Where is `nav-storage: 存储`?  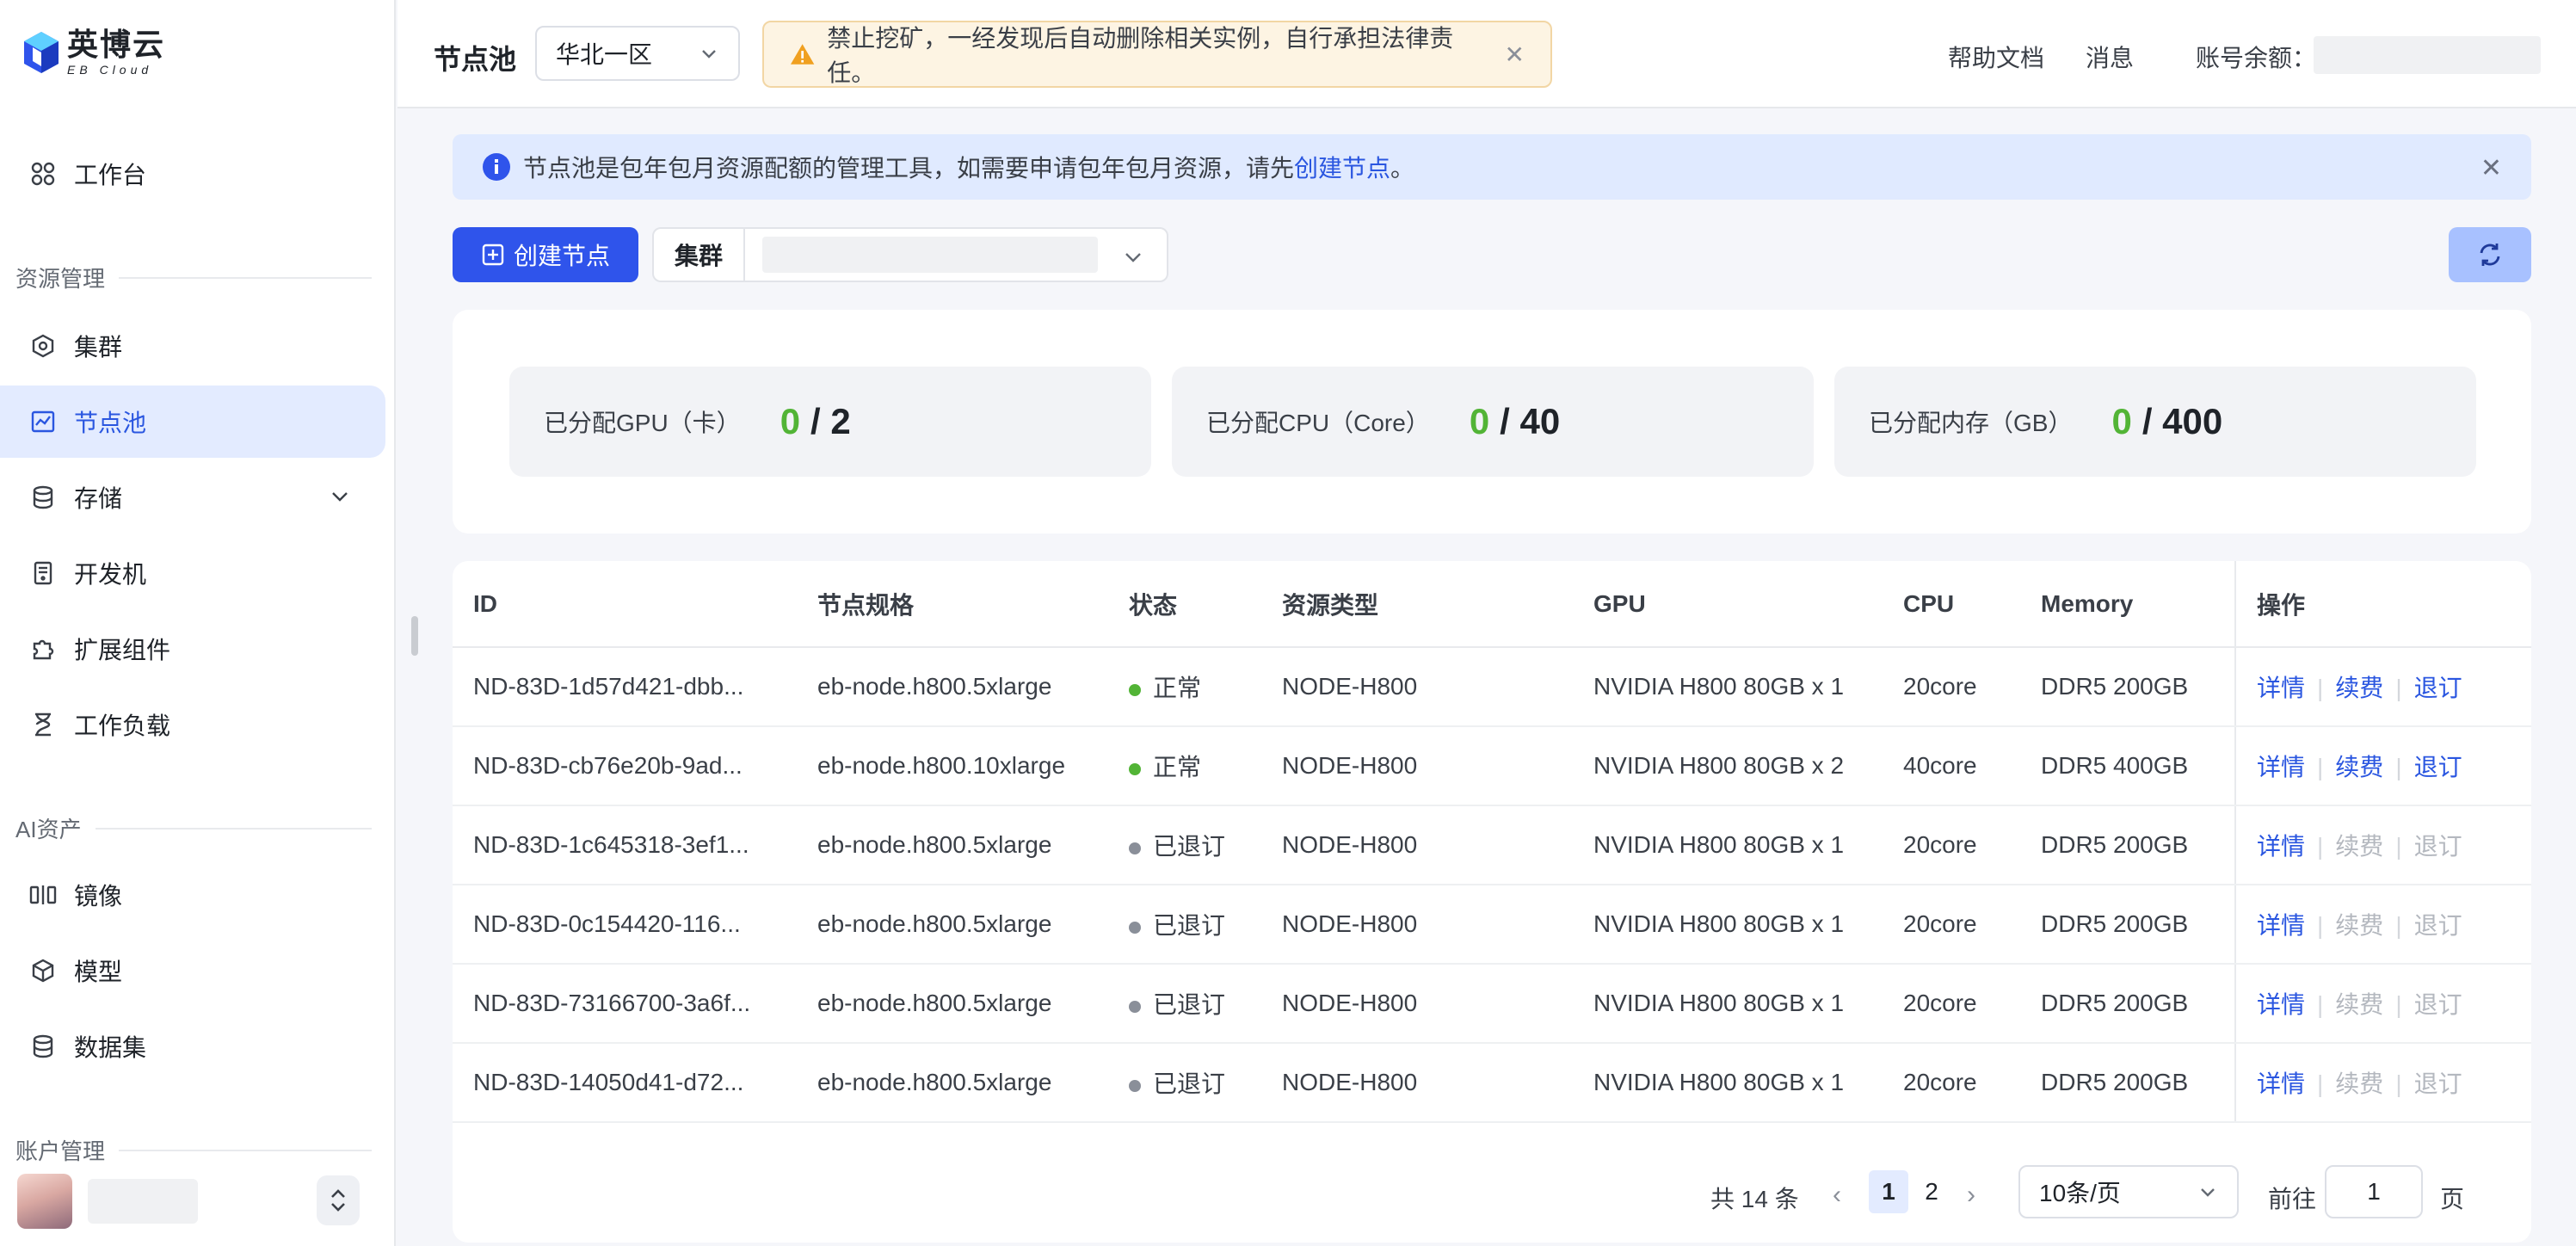 nav-storage: 存储 is located at coordinates (193, 498).